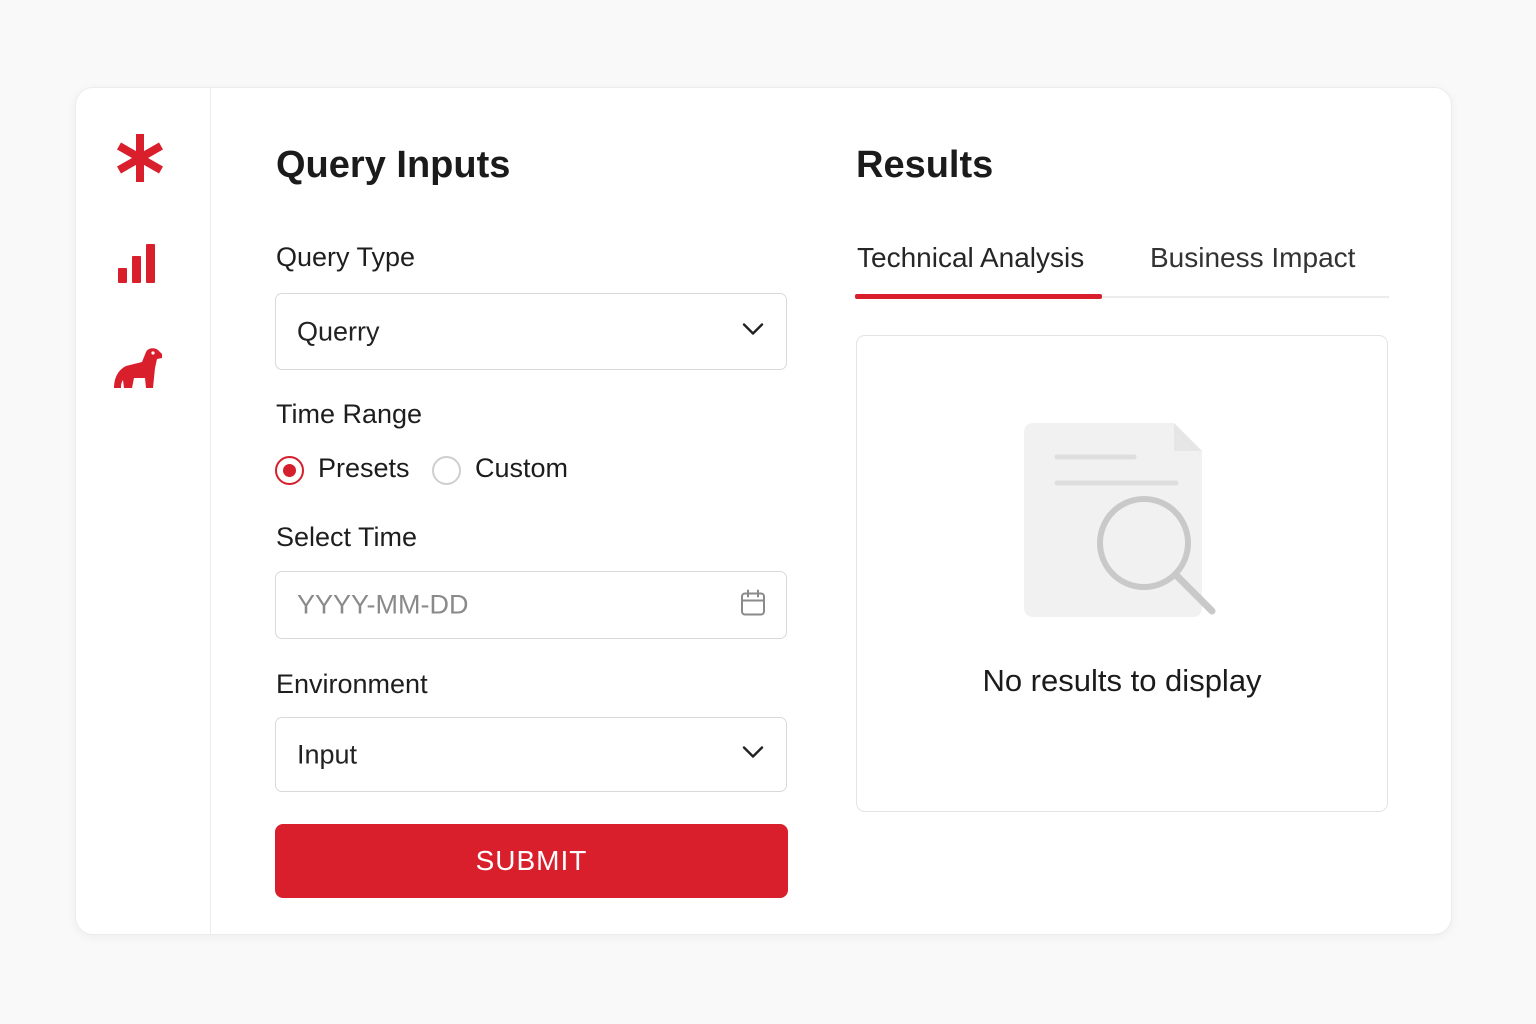 This screenshot has height=1024, width=1536. I want to click on bar-chart-icon, so click(137, 263).